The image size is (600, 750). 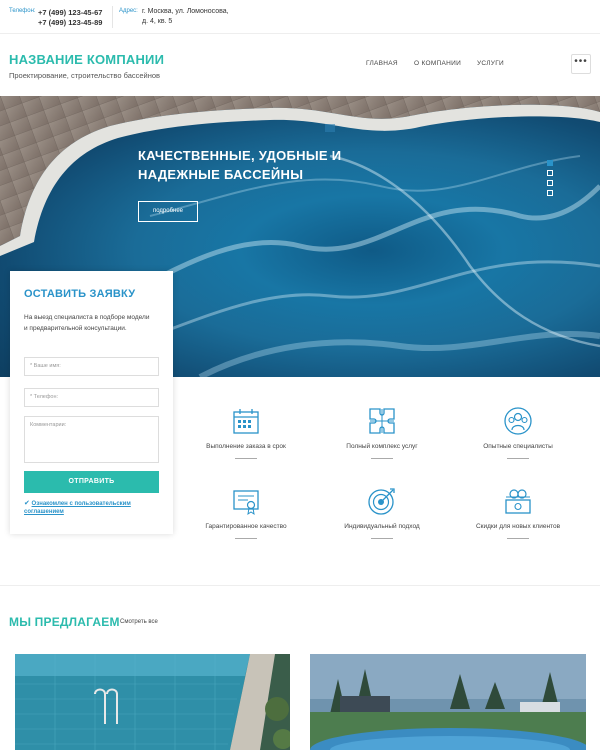 What do you see at coordinates (185, 11) in the screenshot?
I see `address-line-1: г. Москва, ул. Ломоносова,` at bounding box center [185, 11].